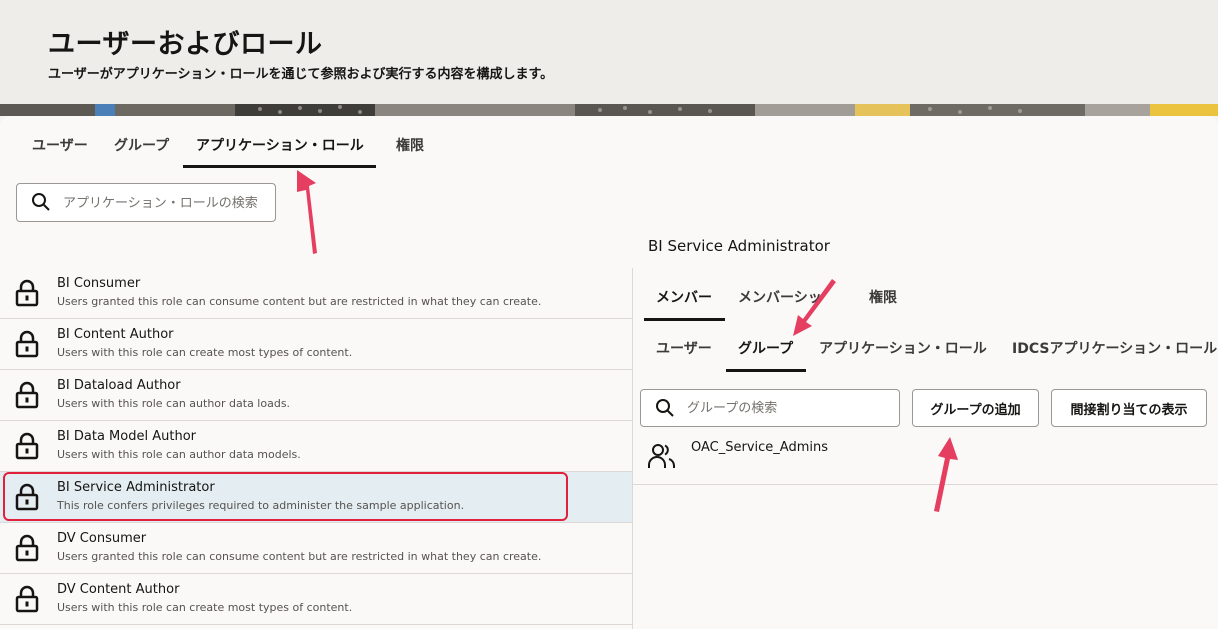 The image size is (1218, 629). What do you see at coordinates (765, 348) in the screenshot?
I see `subtab-groups: グループ` at bounding box center [765, 348].